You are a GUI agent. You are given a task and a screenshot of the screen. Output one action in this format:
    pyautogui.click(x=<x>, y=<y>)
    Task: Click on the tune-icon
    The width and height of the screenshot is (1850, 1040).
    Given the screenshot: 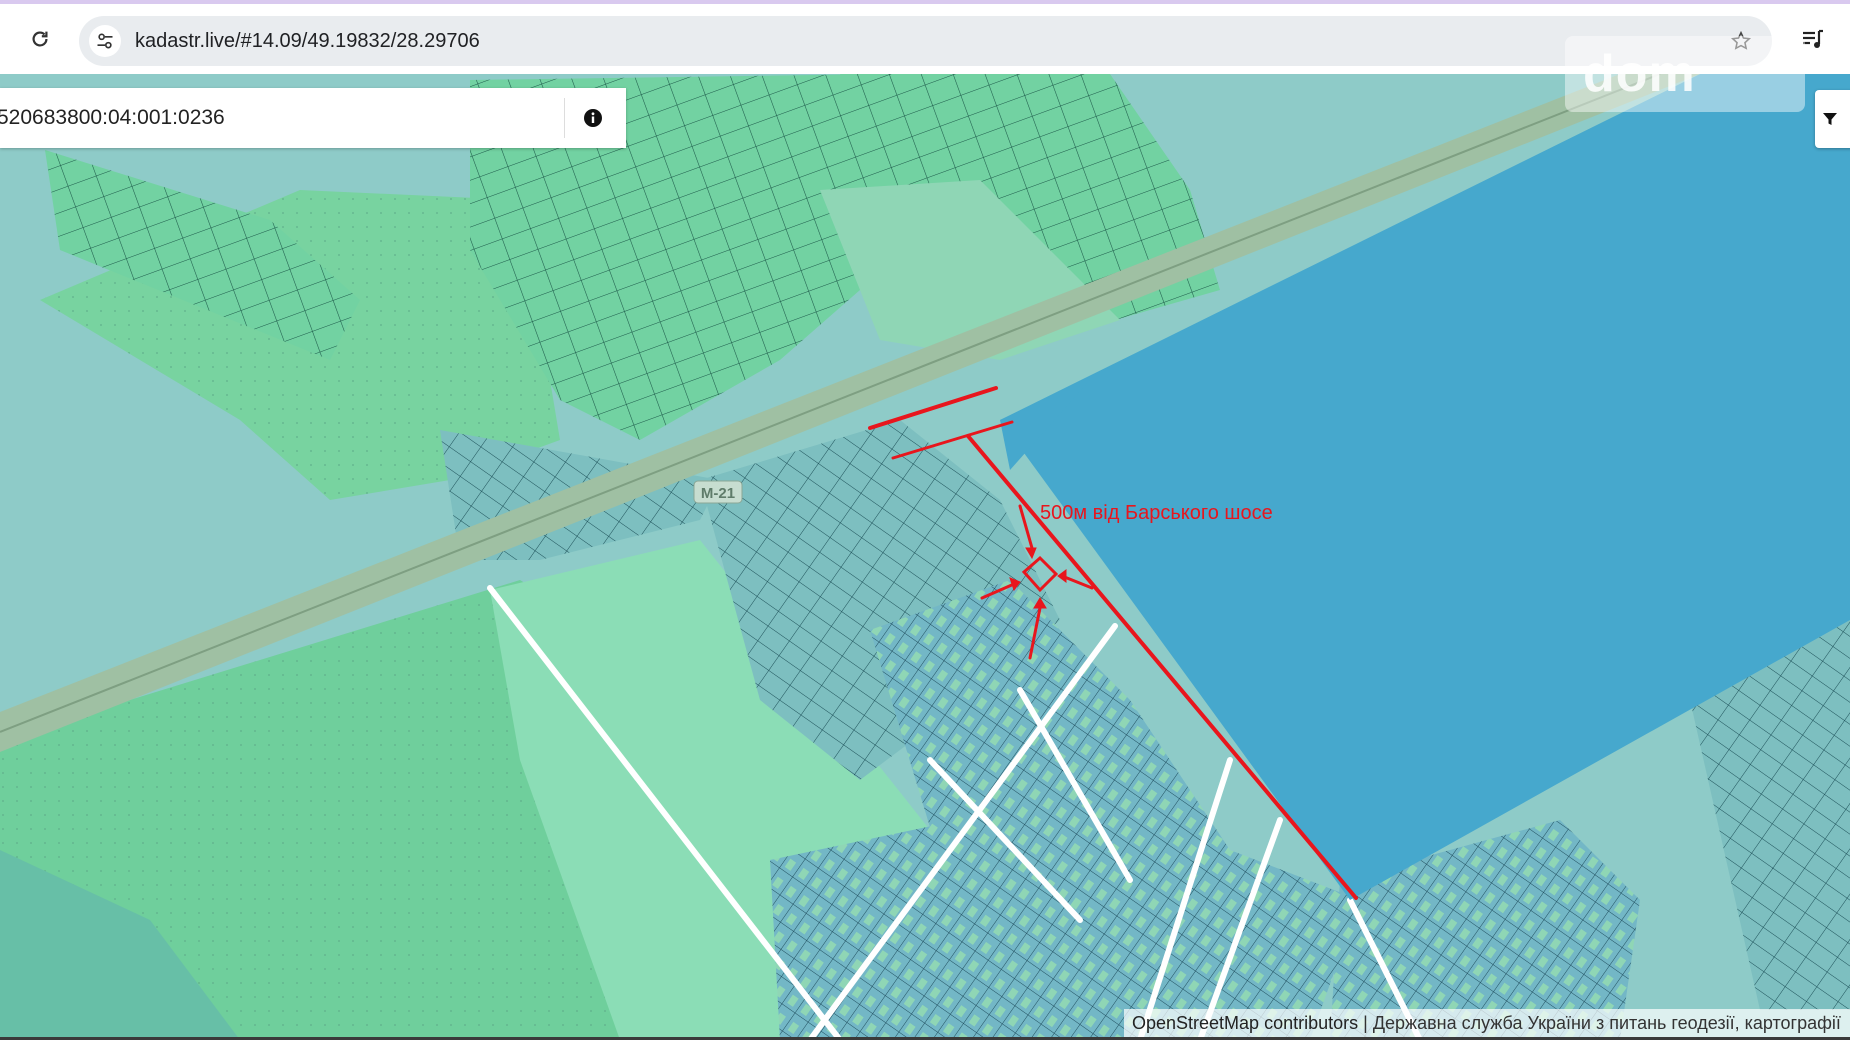 What is the action you would take?
    pyautogui.click(x=105, y=41)
    